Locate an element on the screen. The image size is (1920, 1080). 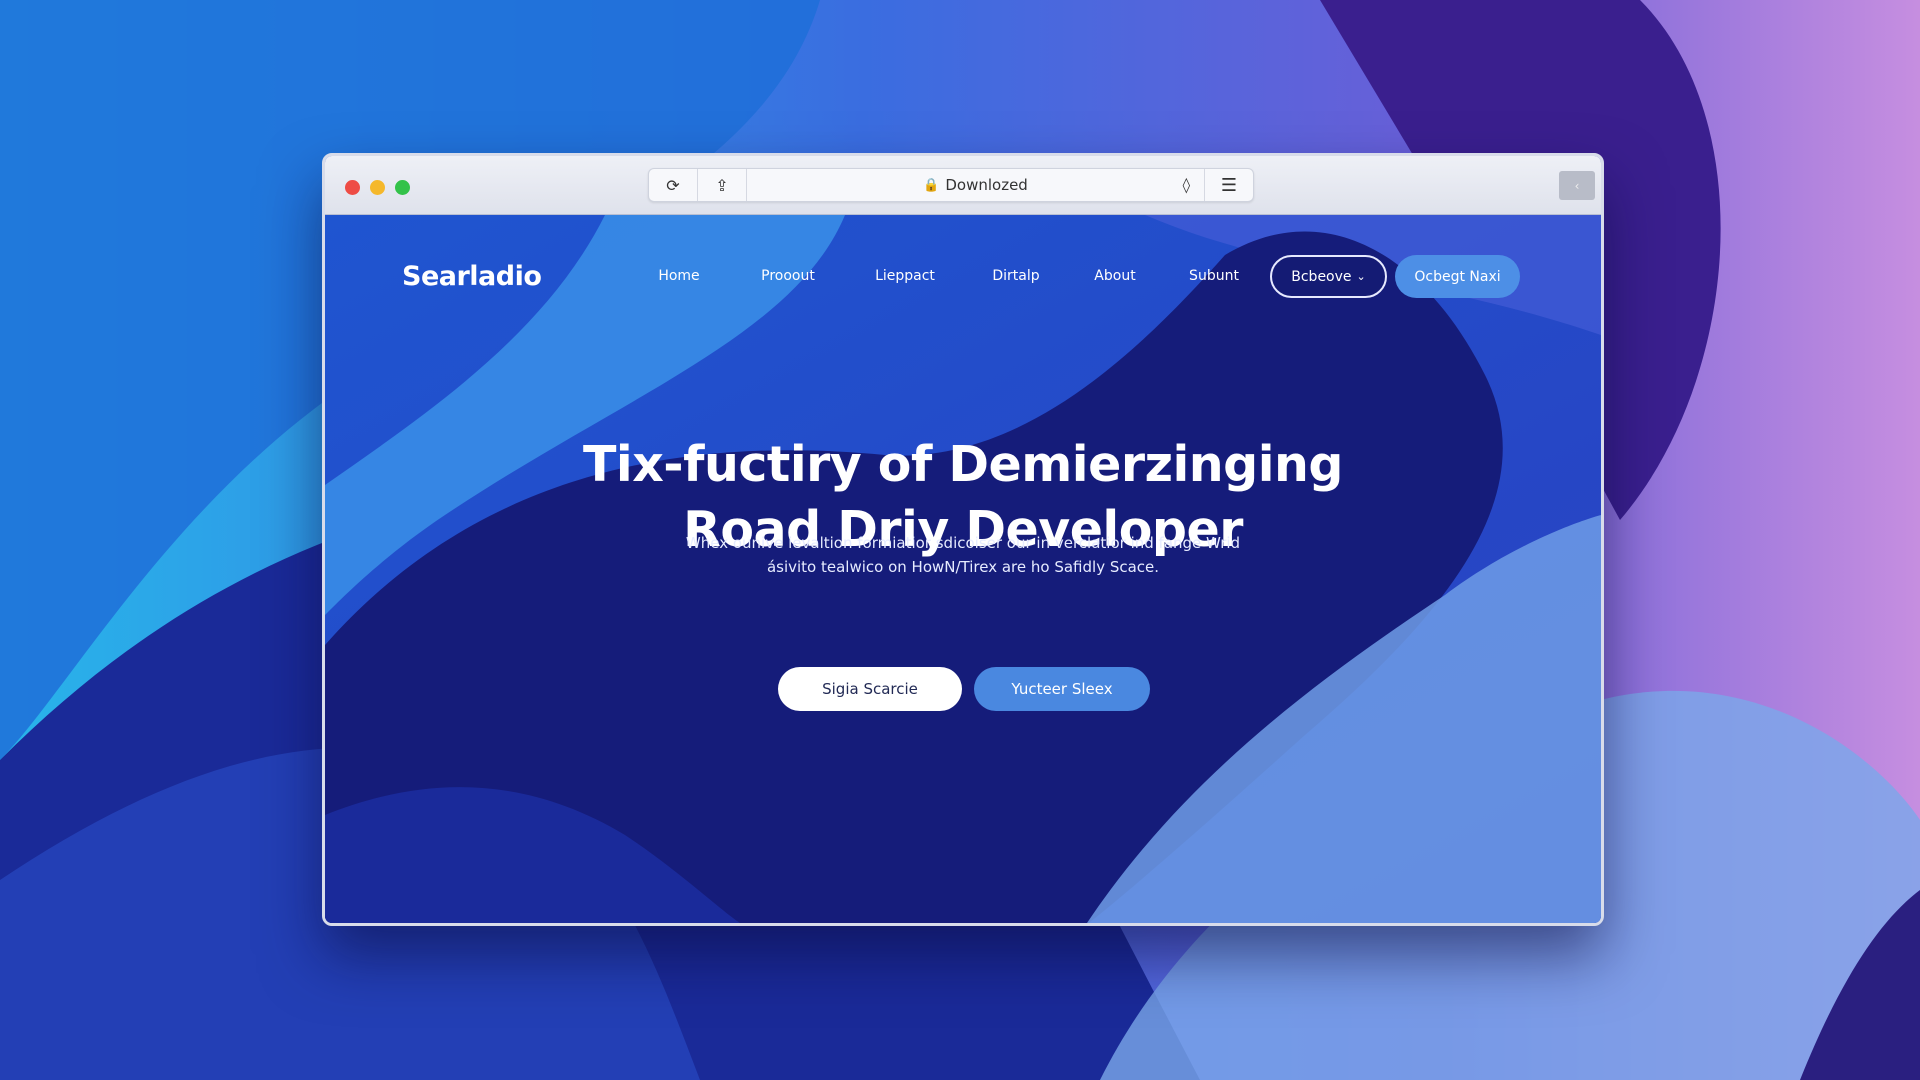
sidebar-button: ‹ is located at coordinates (1577, 185).